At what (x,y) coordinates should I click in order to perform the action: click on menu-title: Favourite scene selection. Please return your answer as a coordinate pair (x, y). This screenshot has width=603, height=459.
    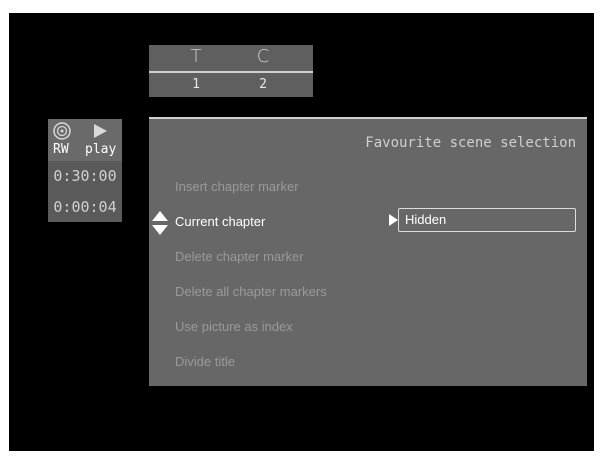
    Looking at the image, I should click on (470, 143).